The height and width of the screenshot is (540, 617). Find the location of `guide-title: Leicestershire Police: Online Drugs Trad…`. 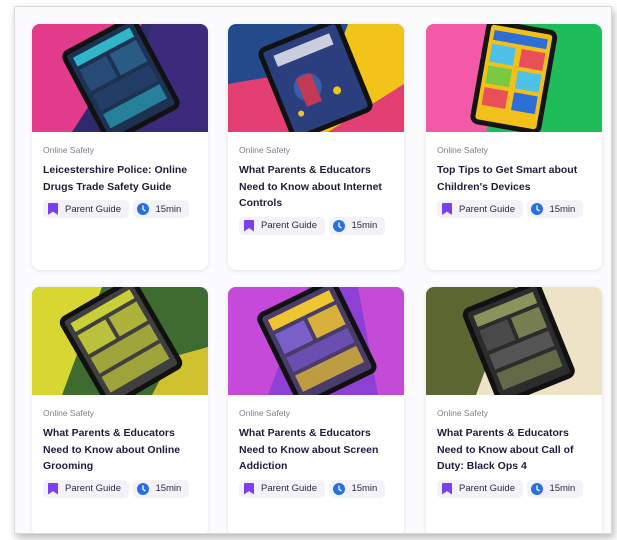

guide-title: Leicestershire Police: Online Drugs Trad… is located at coordinates (120, 178).